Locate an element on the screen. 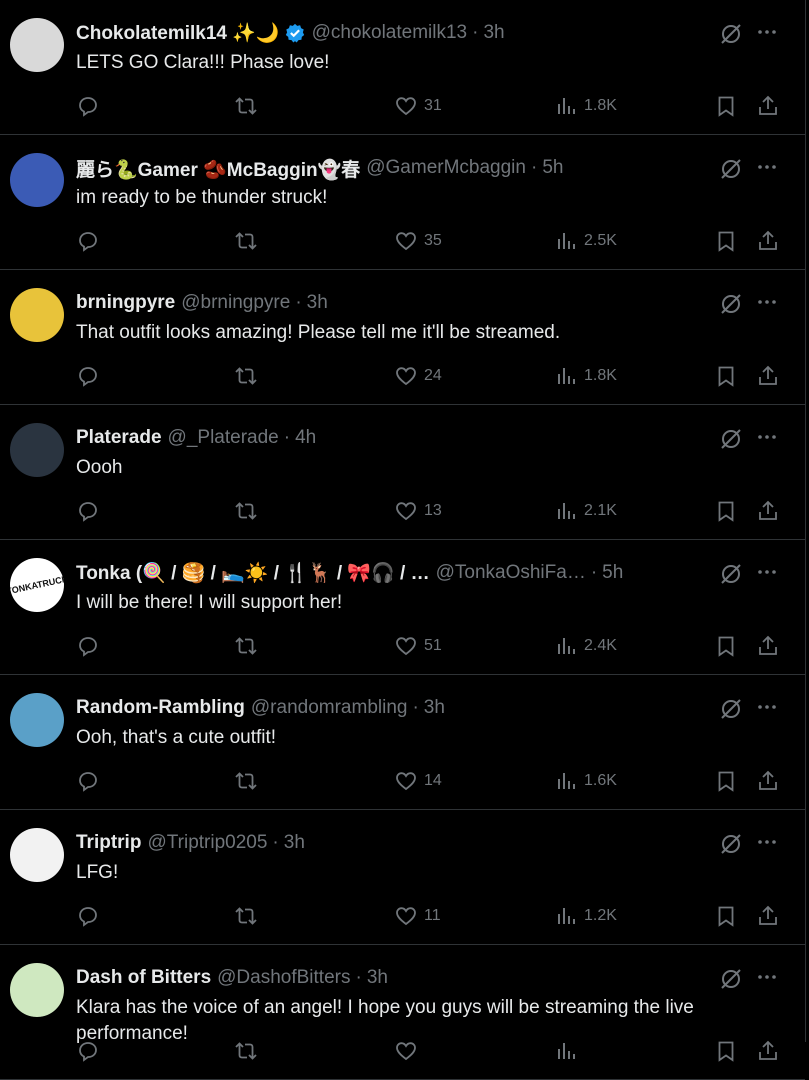  tweet: Triptrip @Triptrip0205 · 3h LFG! 11 1.2K is located at coordinates (402, 877).